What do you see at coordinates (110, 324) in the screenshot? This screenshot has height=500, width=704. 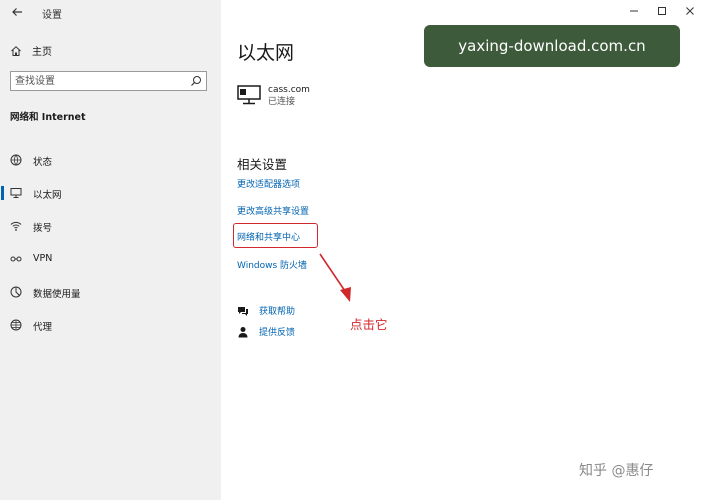 I see `sidebar-item-proxy: 代理` at bounding box center [110, 324].